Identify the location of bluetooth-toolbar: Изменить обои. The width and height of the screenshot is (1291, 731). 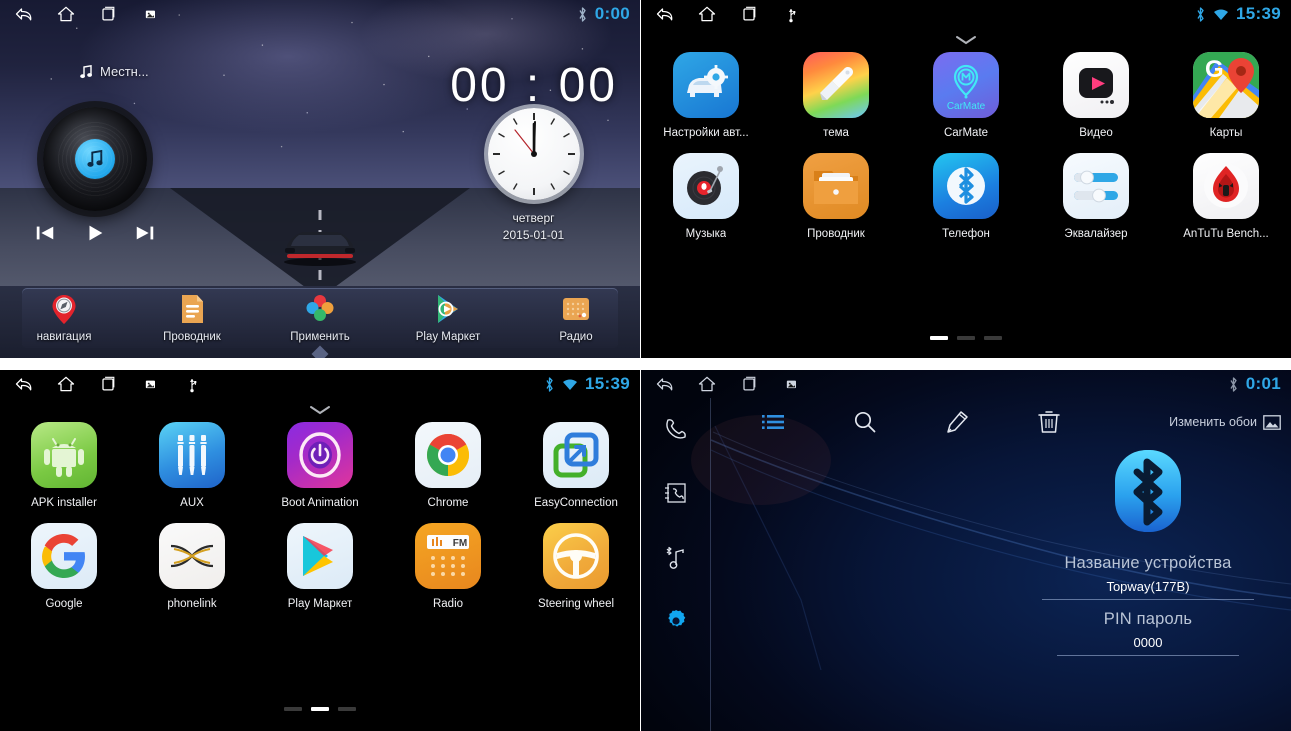
(1004, 422).